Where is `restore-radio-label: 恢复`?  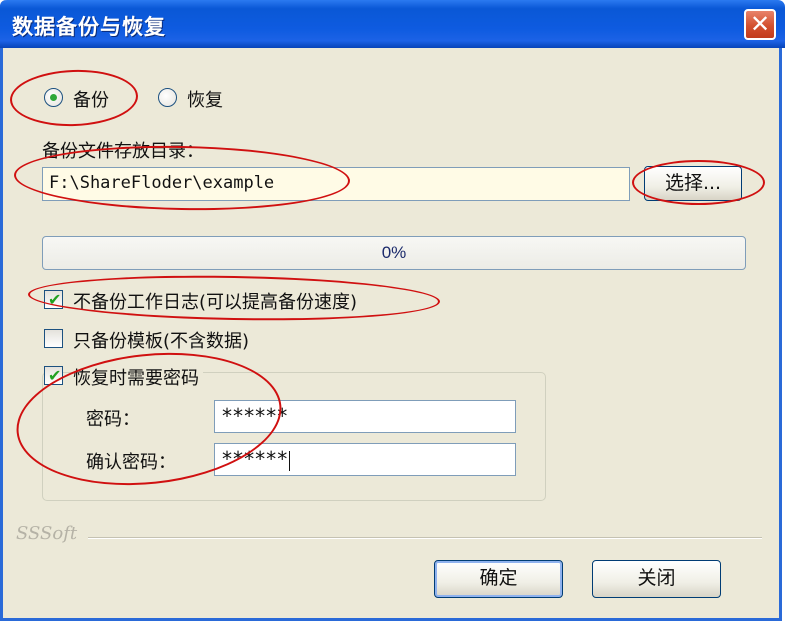
restore-radio-label: 恢复 is located at coordinates (205, 99).